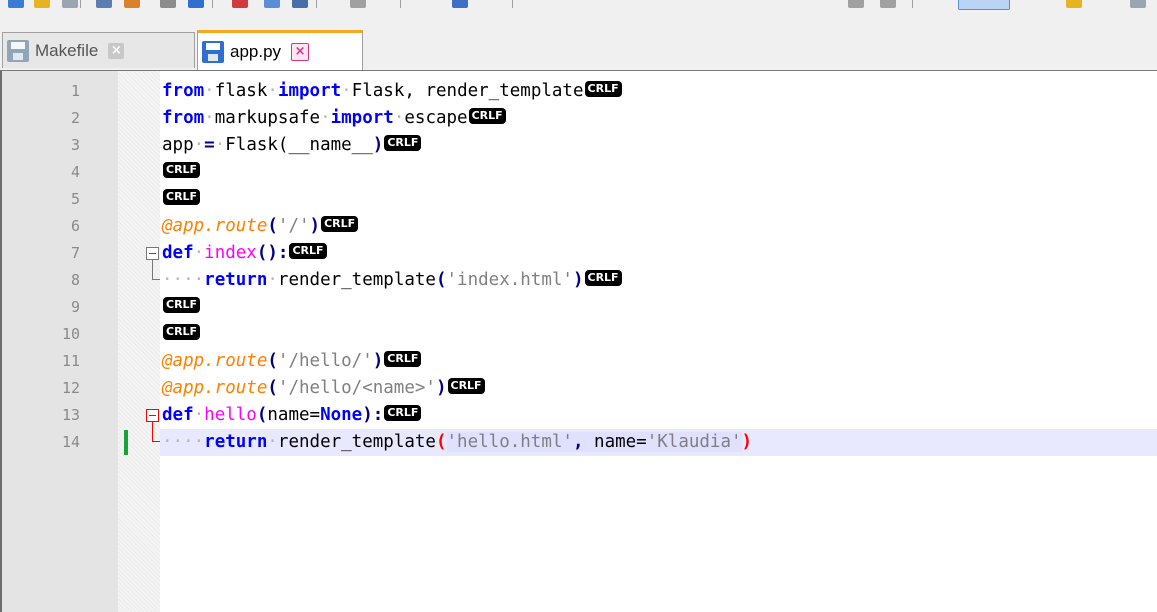 The image size is (1157, 612). I want to click on code-line-4: CRLF, so click(181, 172).